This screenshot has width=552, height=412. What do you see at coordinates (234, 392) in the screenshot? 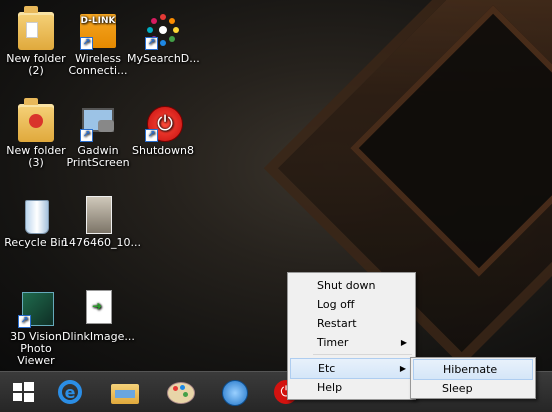
I see `media-icon` at bounding box center [234, 392].